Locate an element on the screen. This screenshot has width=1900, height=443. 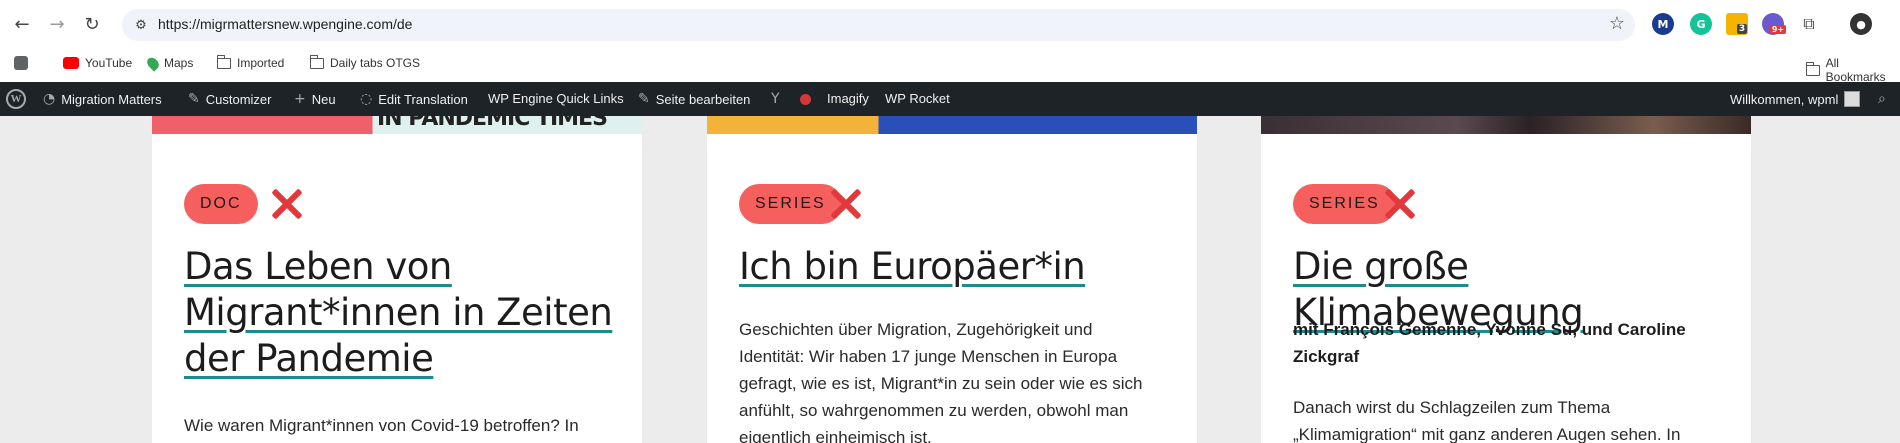
avatar is located at coordinates (1852, 99).